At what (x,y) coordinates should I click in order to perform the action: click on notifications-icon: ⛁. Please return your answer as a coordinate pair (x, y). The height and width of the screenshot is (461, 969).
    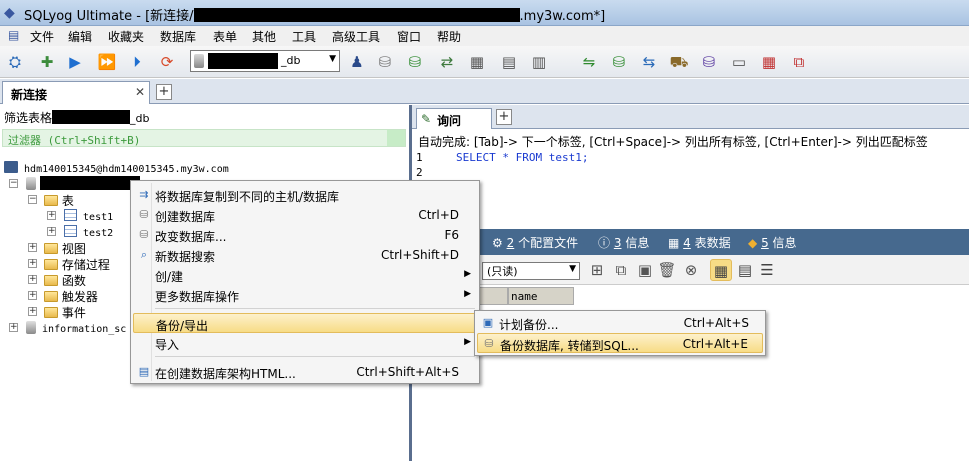
    Looking at the image, I should click on (709, 62).